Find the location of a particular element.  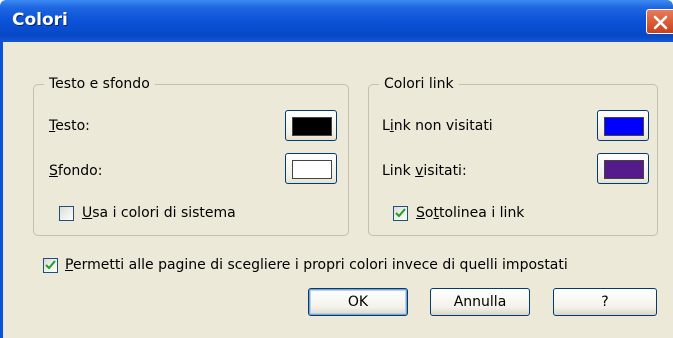

close-icon is located at coordinates (660, 22).